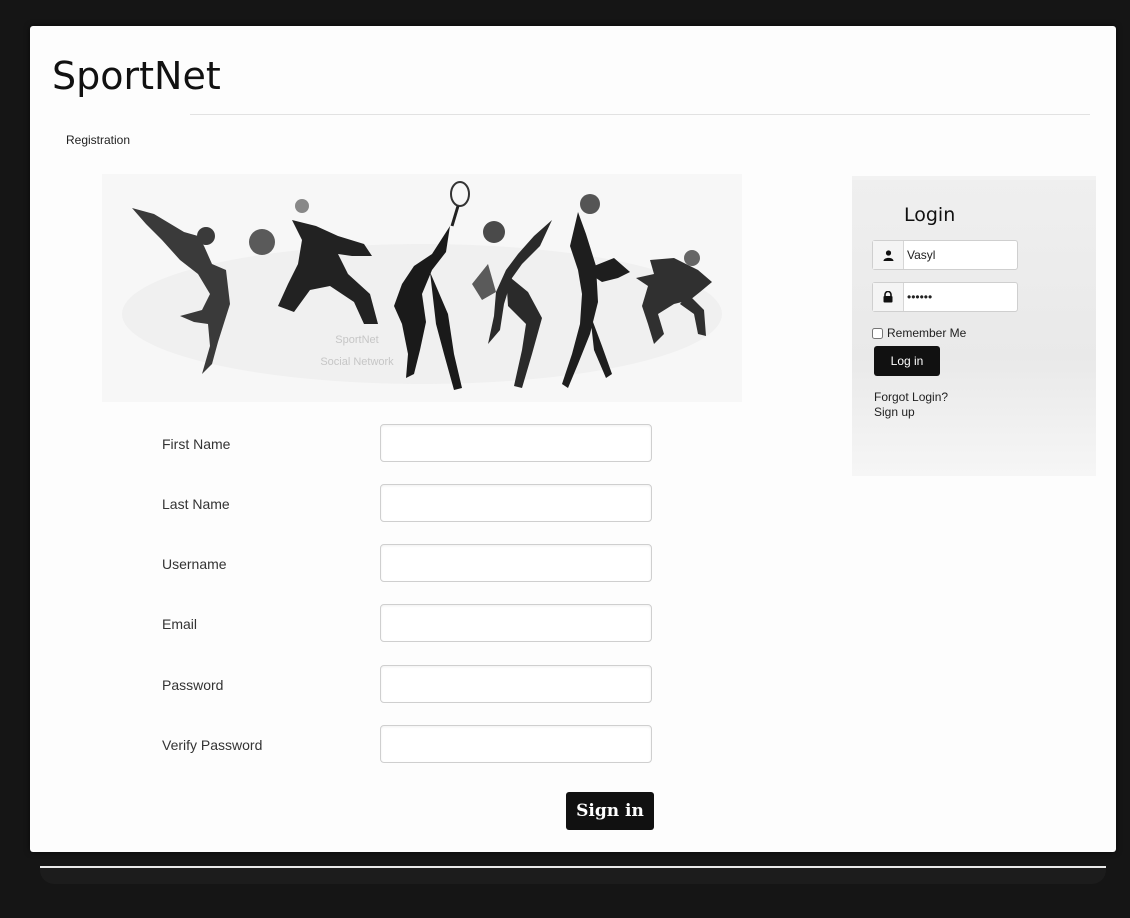  I want to click on remember-me-label: Remember Me, so click(927, 333).